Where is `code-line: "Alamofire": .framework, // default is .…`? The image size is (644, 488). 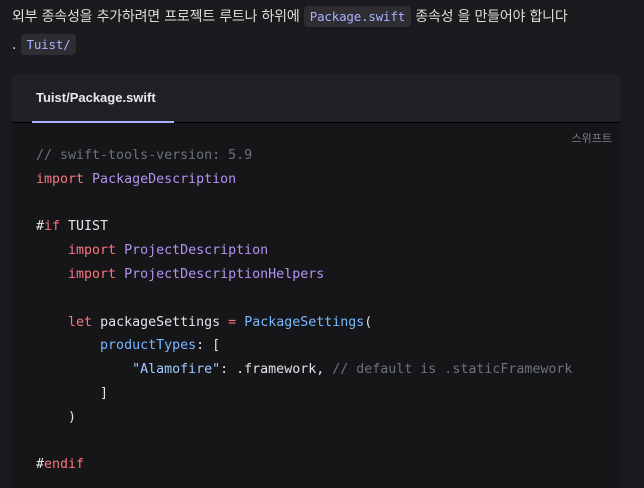
code-line: "Alamofire": .framework, // default is .… is located at coordinates (352, 370).